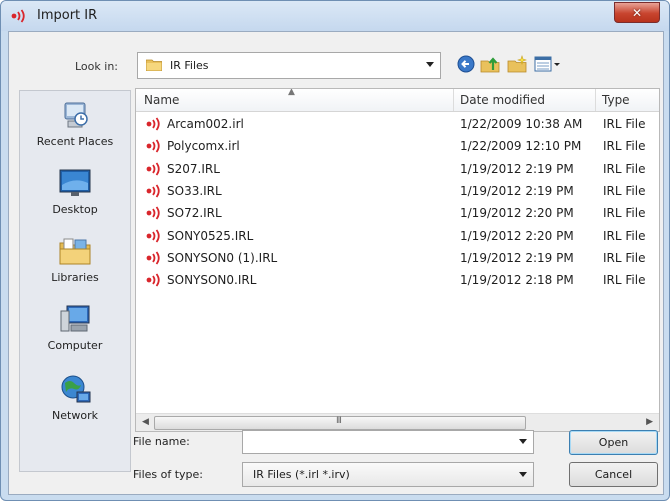  I want to click on desktop-icon, so click(75, 182).